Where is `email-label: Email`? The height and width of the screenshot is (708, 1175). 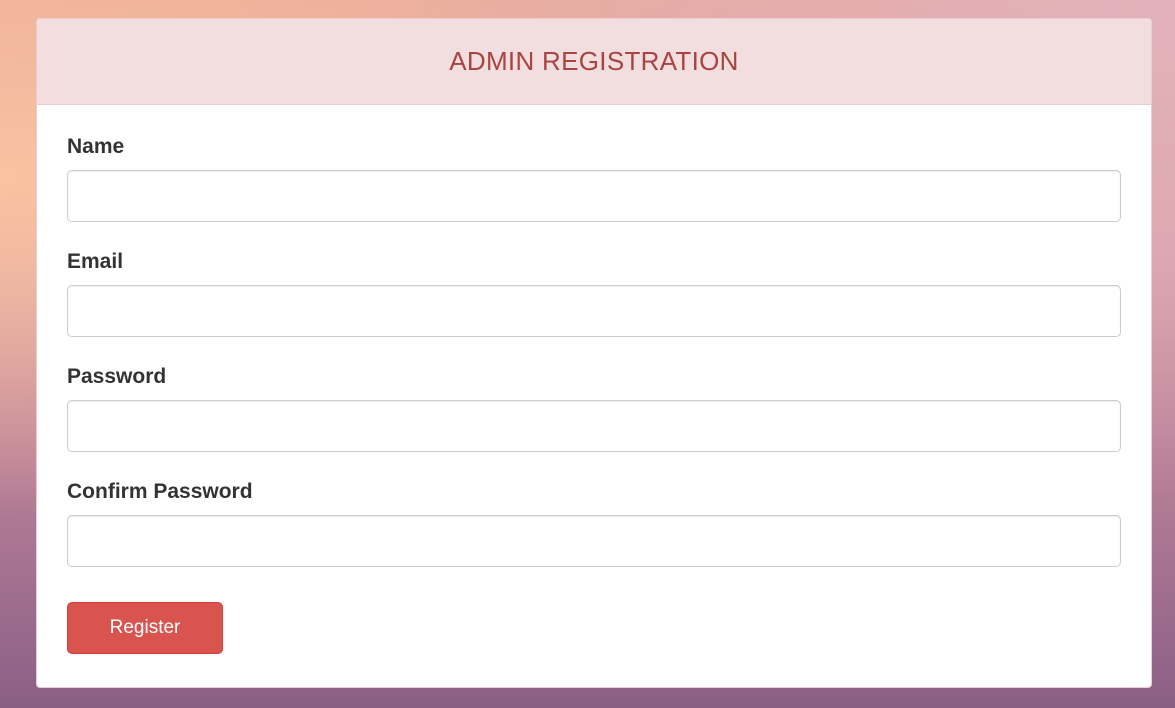 email-label: Email is located at coordinates (95, 261).